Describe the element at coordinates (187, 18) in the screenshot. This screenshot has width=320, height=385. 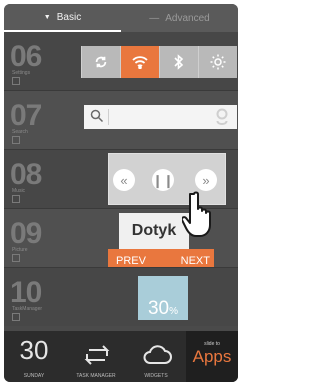
I see `tab-advanced-label: Advanced` at that location.